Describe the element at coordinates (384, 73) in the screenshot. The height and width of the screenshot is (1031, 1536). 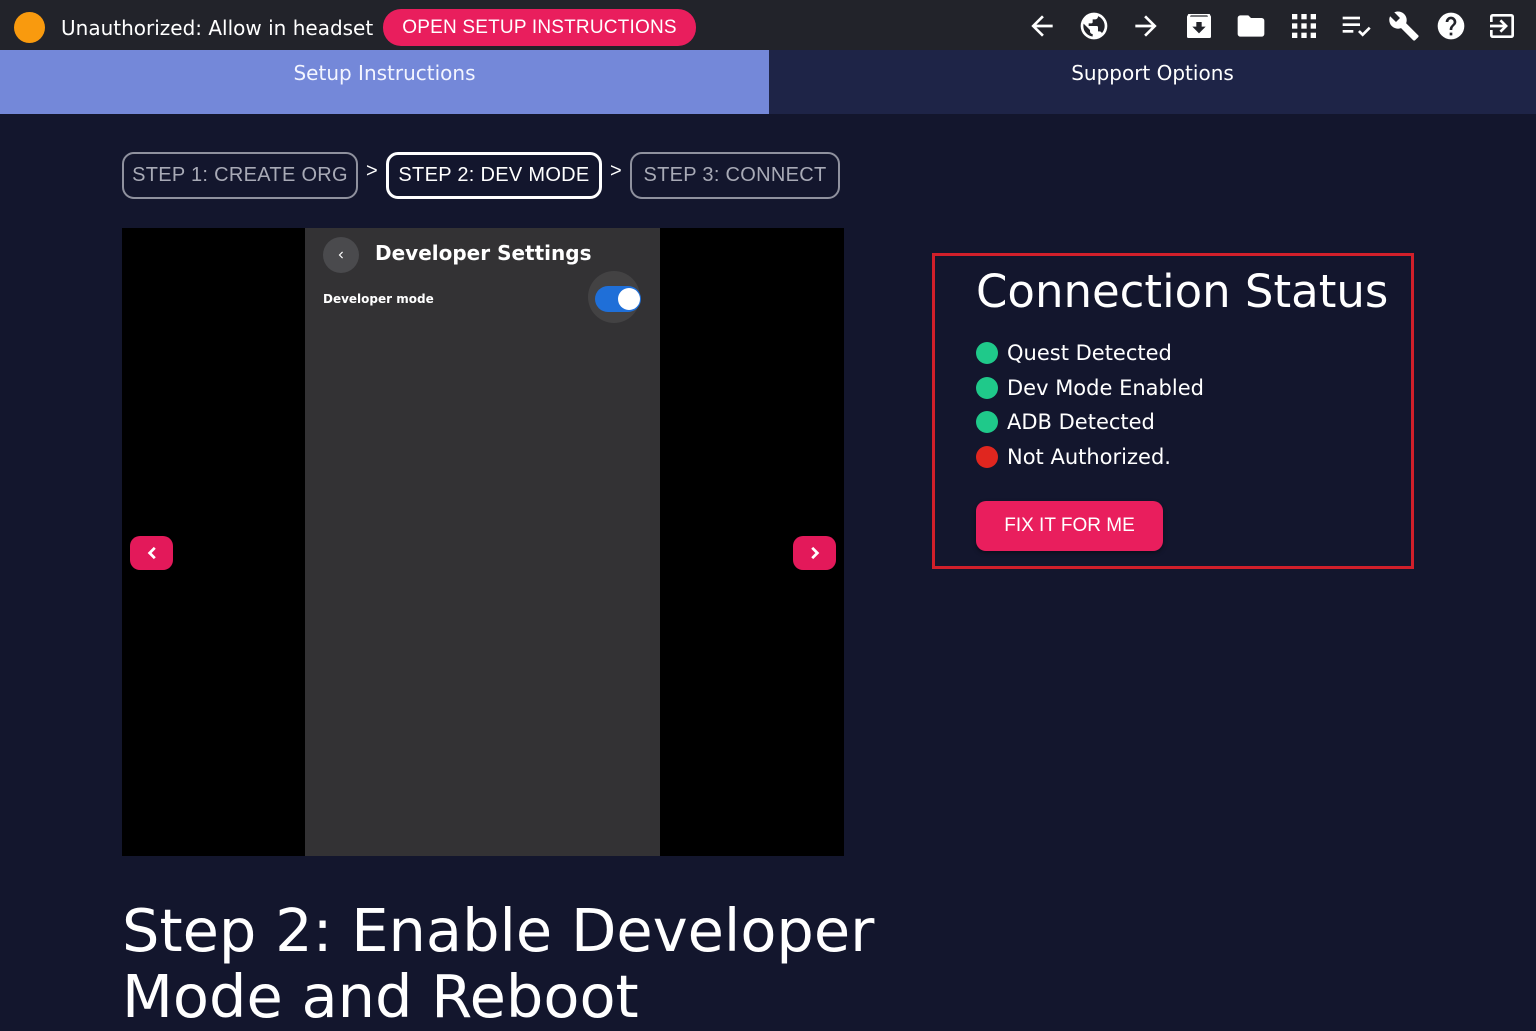
I see `tab-label: Setup Instructions` at that location.